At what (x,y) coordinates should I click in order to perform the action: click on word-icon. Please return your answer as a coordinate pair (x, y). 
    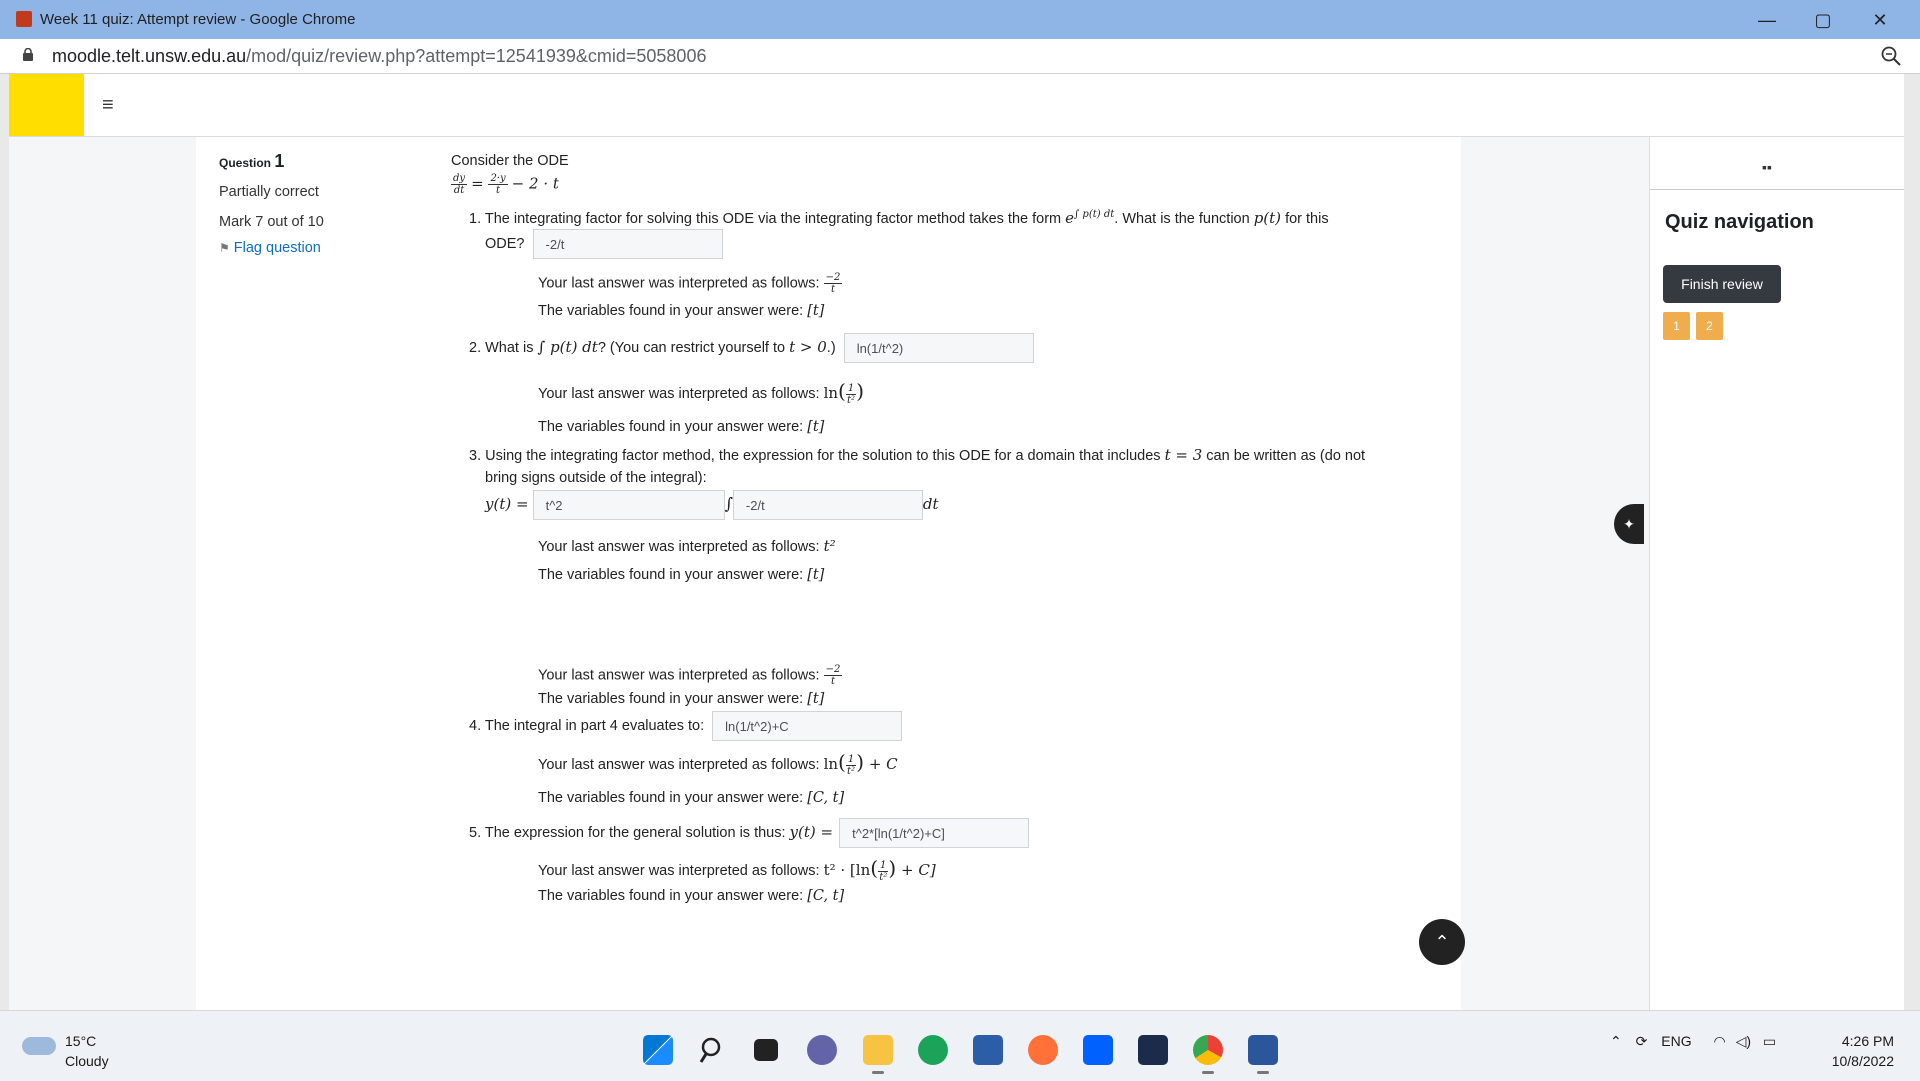
    Looking at the image, I should click on (1263, 1054).